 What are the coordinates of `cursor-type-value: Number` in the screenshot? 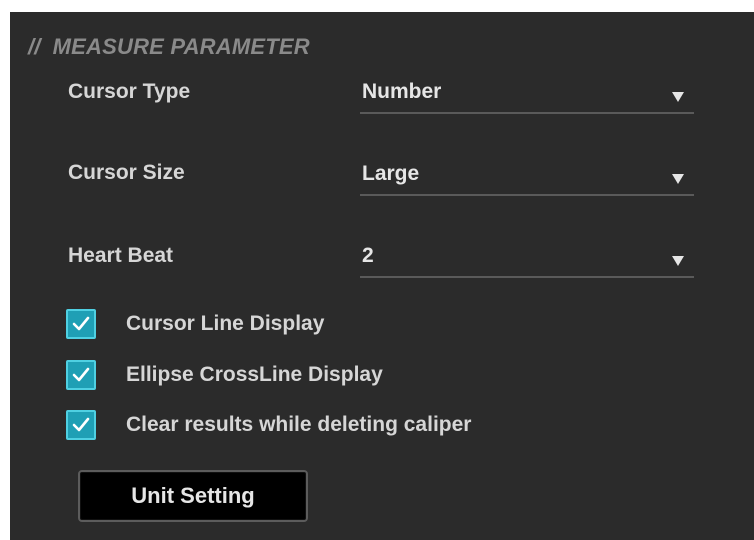 It's located at (402, 91).